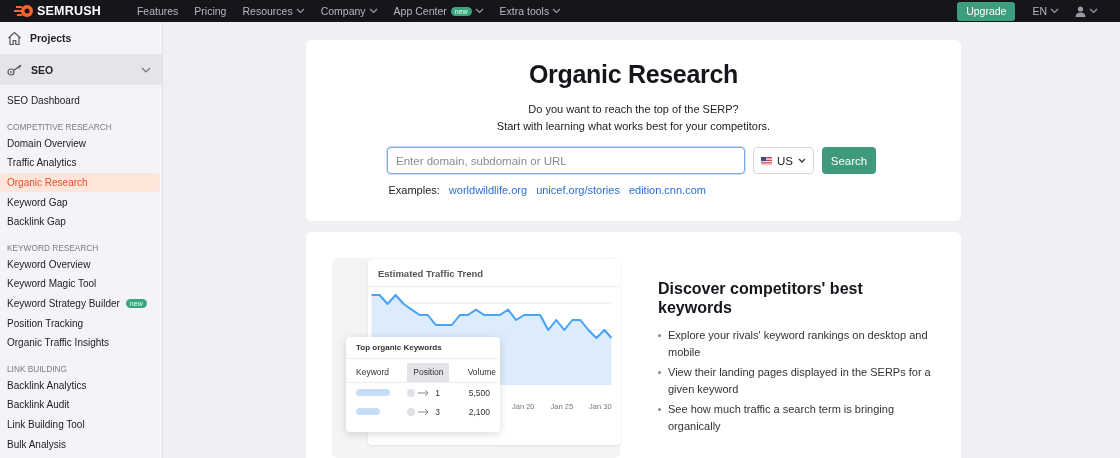 The image size is (1120, 458). What do you see at coordinates (420, 11) in the screenshot?
I see `nav-link: App Center` at bounding box center [420, 11].